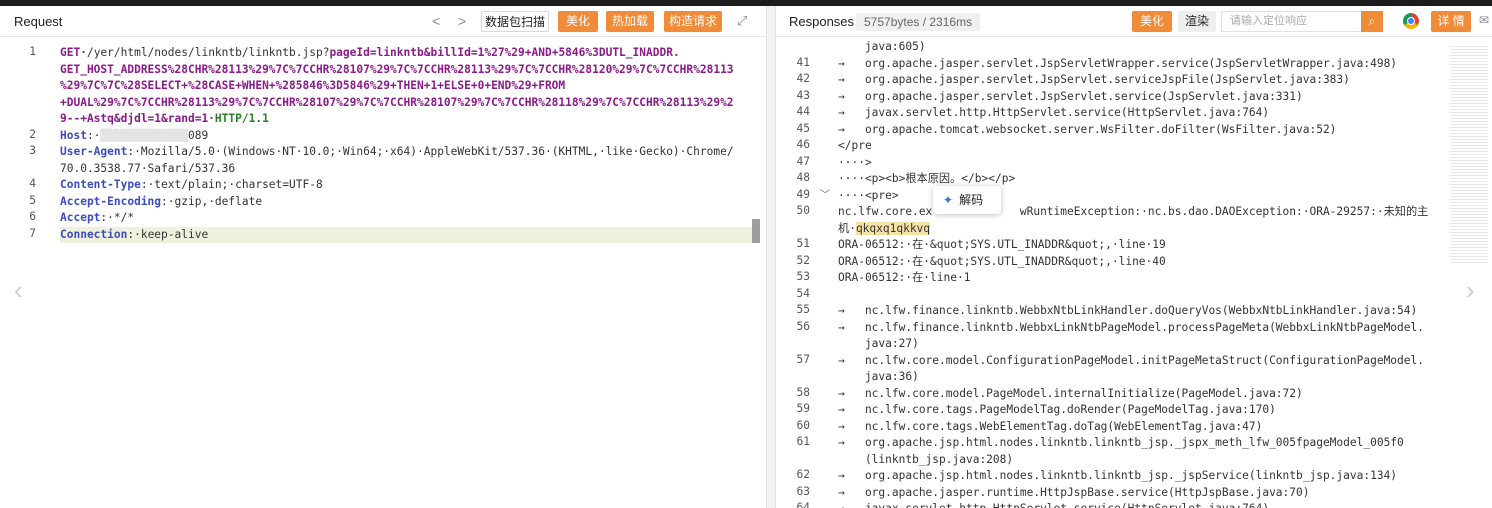 This screenshot has width=1492, height=508. What do you see at coordinates (1411, 21) in the screenshot?
I see `chrome-icon` at bounding box center [1411, 21].